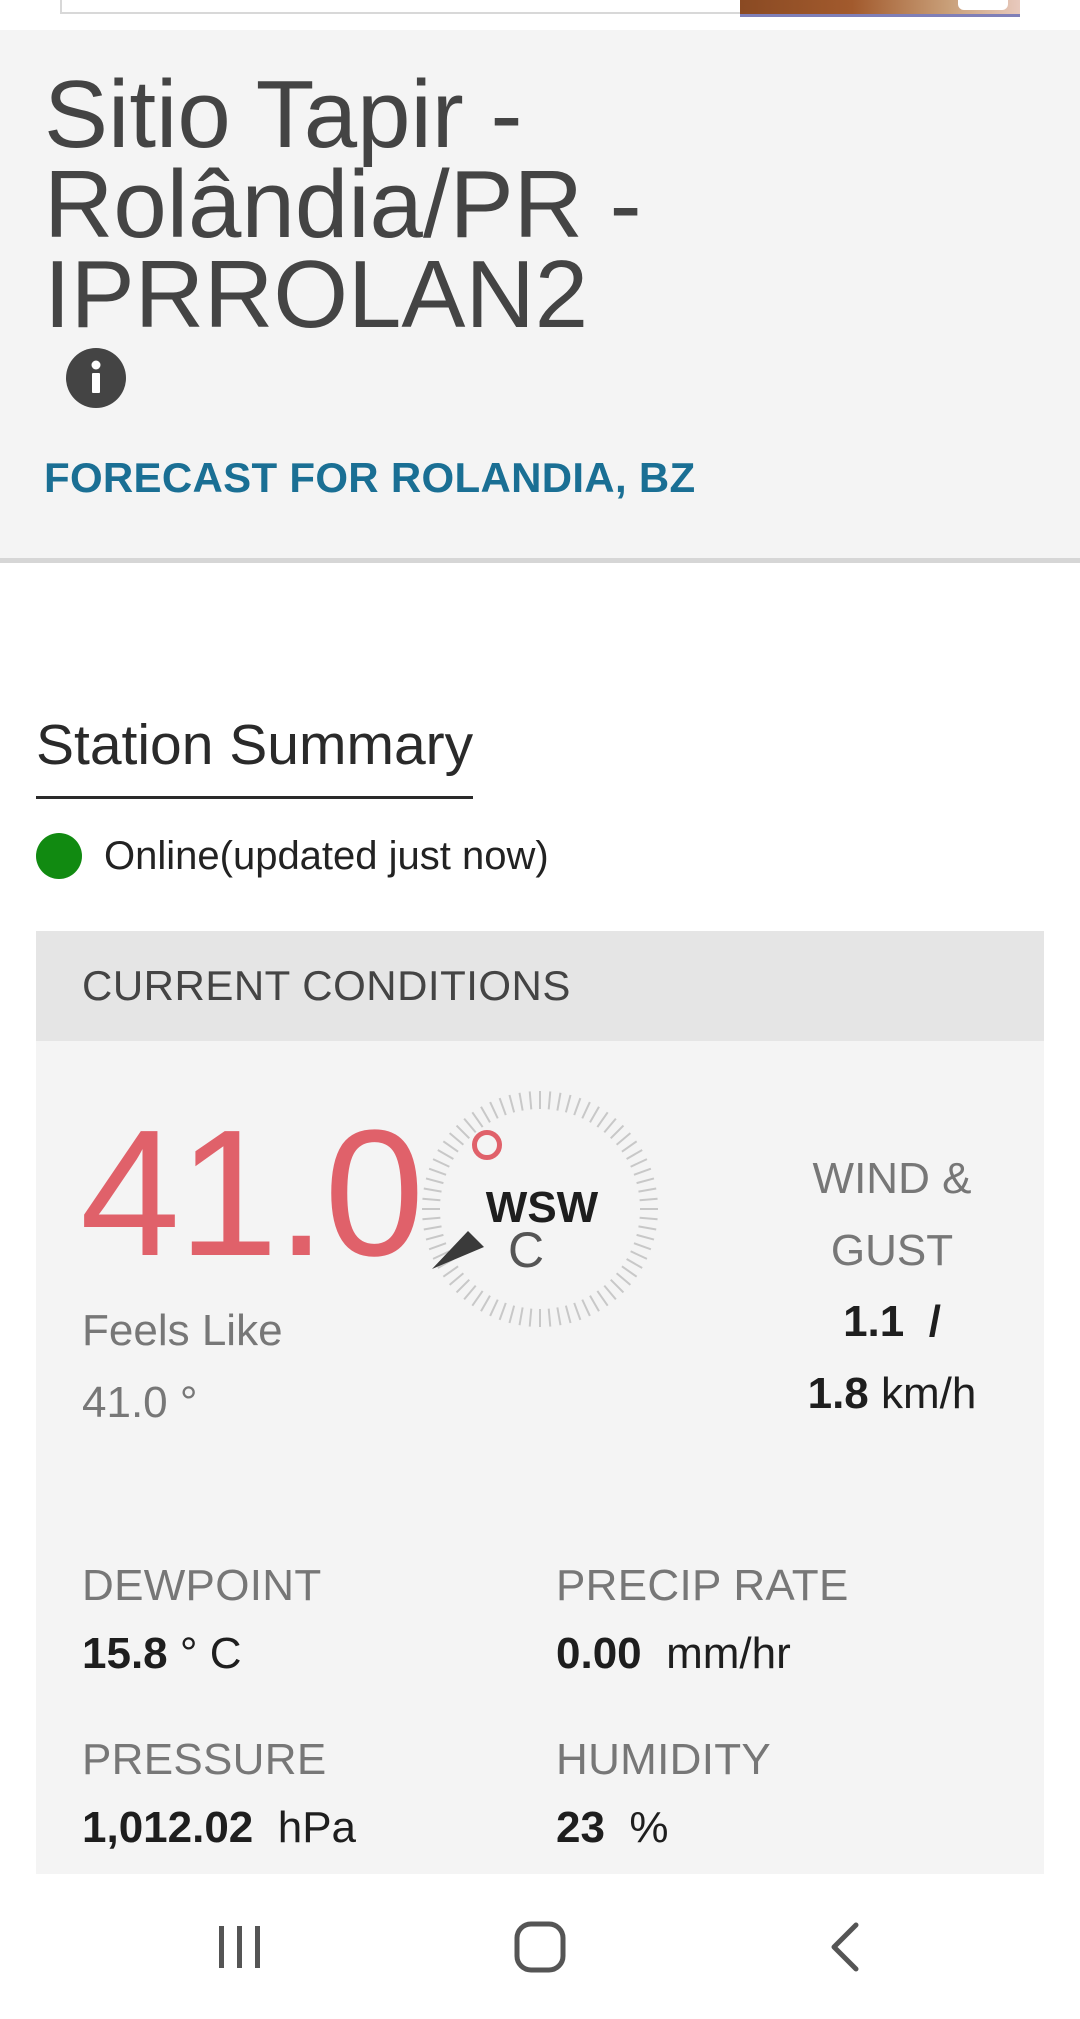 The image size is (1080, 2019). Describe the element at coordinates (874, 1321) in the screenshot. I see `wind-speed-value: 1.1` at that location.